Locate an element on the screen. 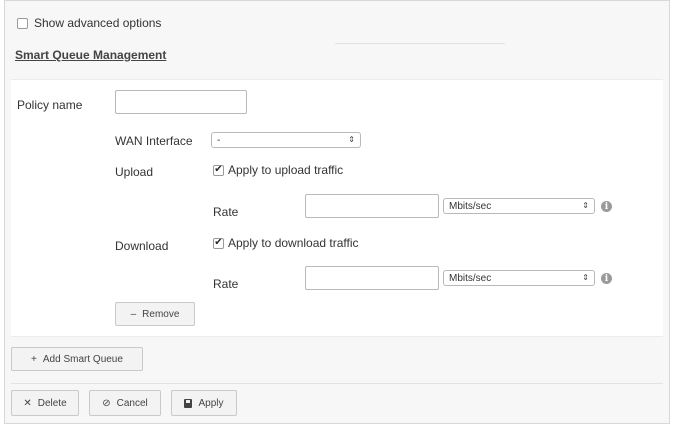  download-rate-input is located at coordinates (372, 278).